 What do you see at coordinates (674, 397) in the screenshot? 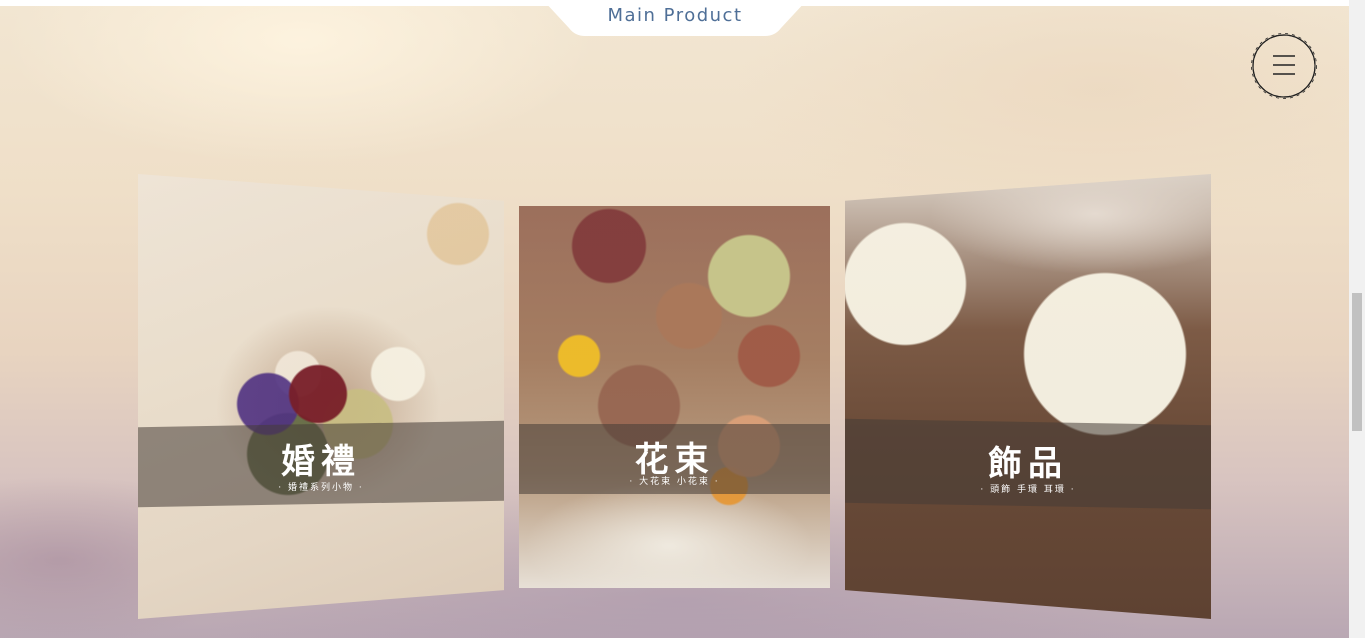
I see `product-card-bouquet: 花束 · 大花束 小花束 ·` at bounding box center [674, 397].